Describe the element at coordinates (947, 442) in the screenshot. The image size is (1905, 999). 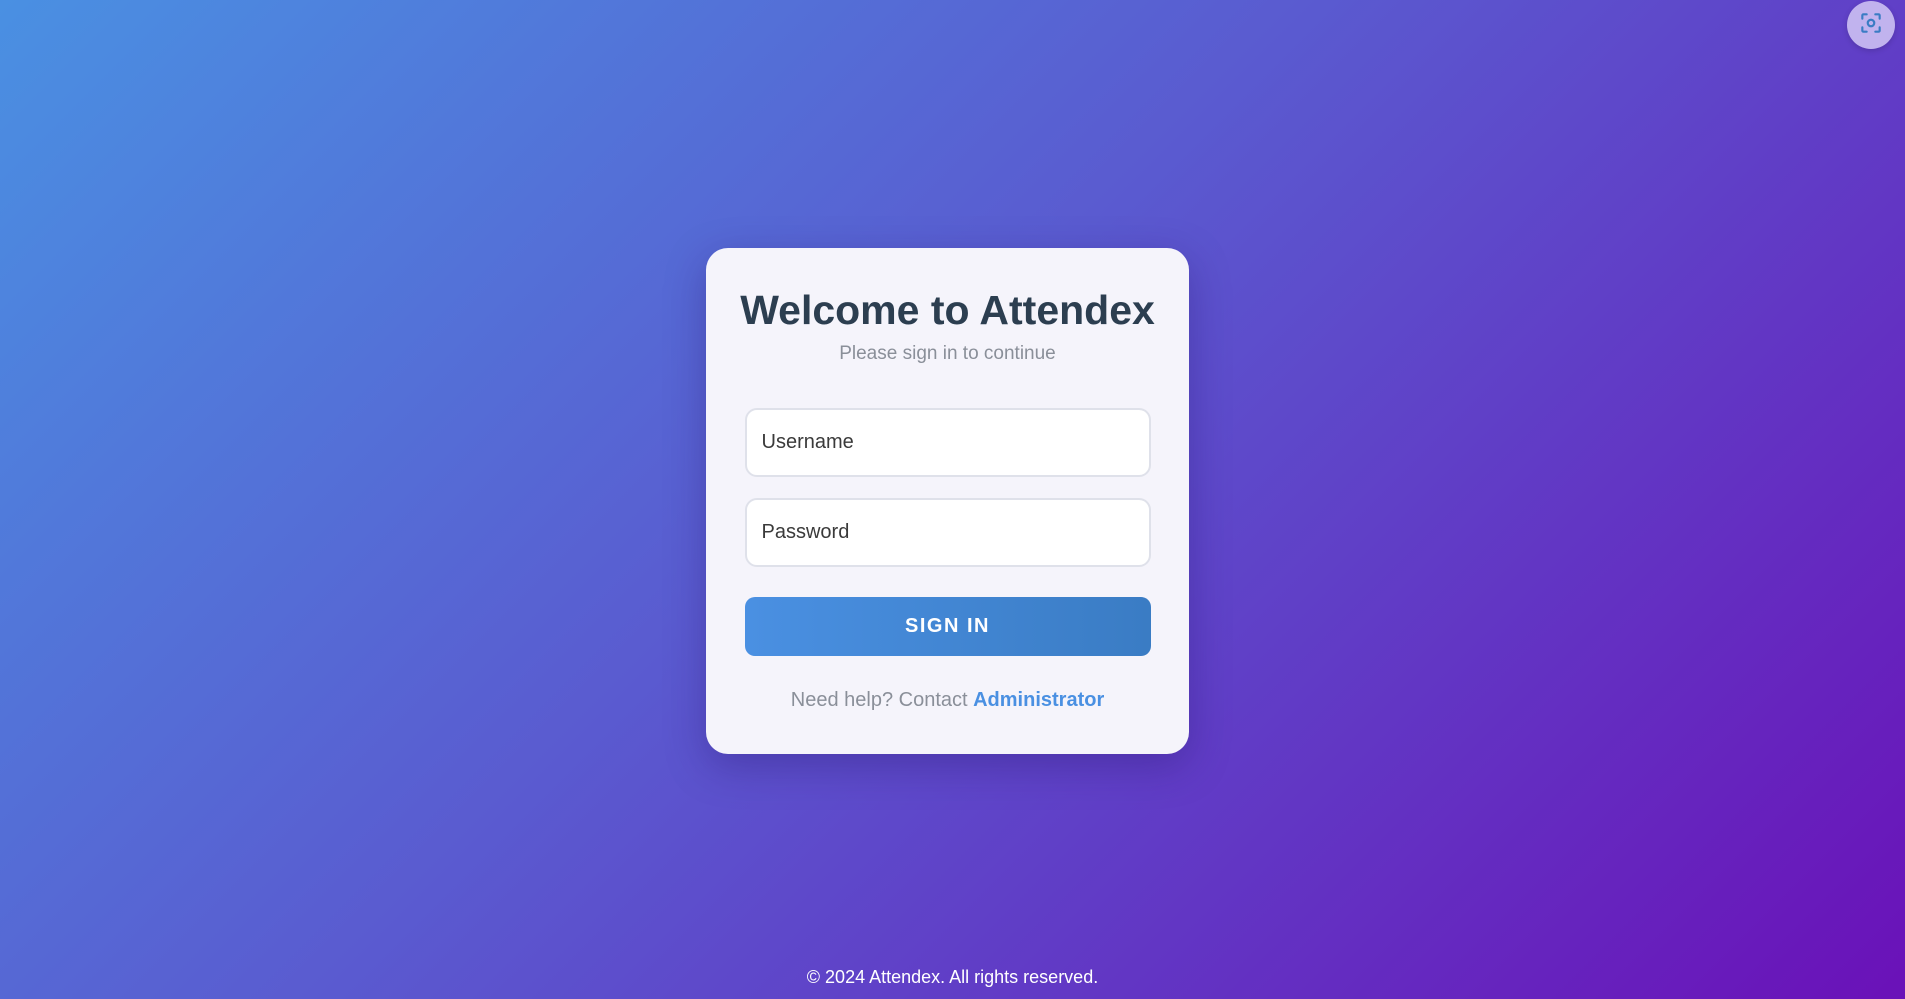
I see `username-input` at that location.